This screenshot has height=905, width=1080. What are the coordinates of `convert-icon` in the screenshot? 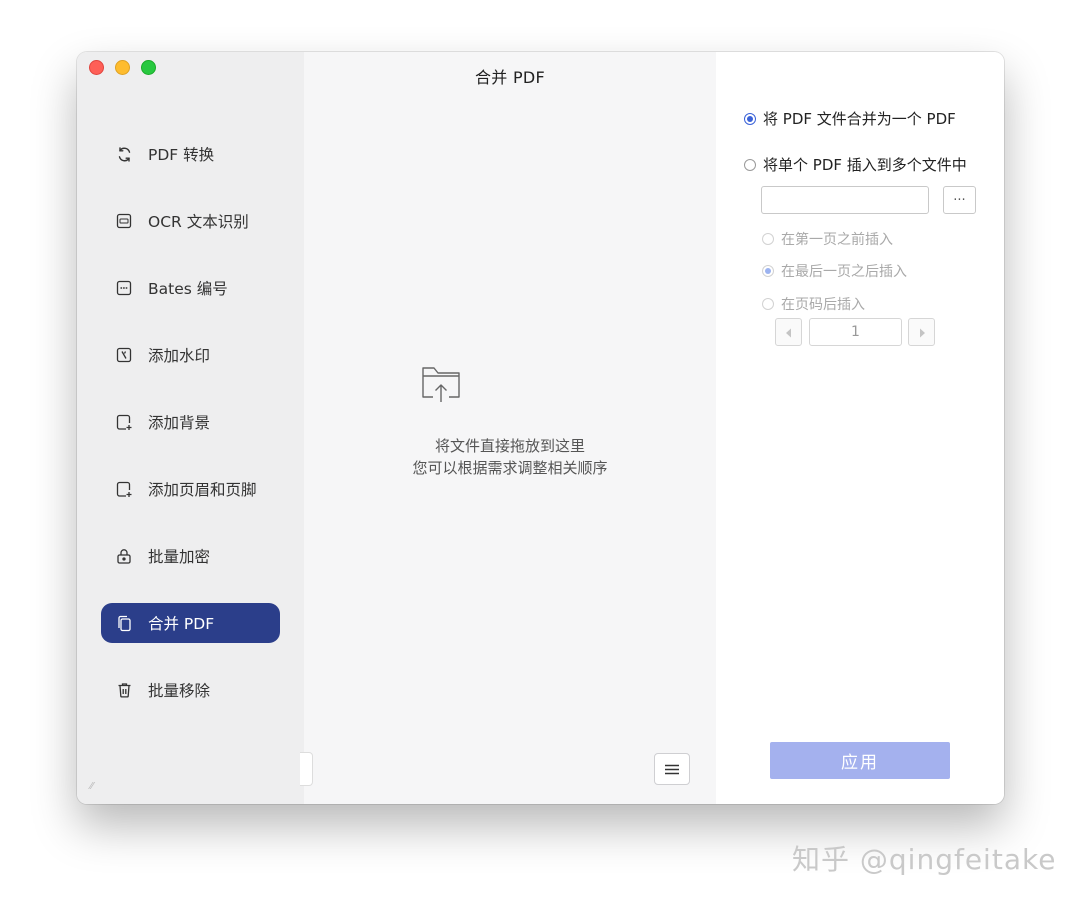 It's located at (124, 154).